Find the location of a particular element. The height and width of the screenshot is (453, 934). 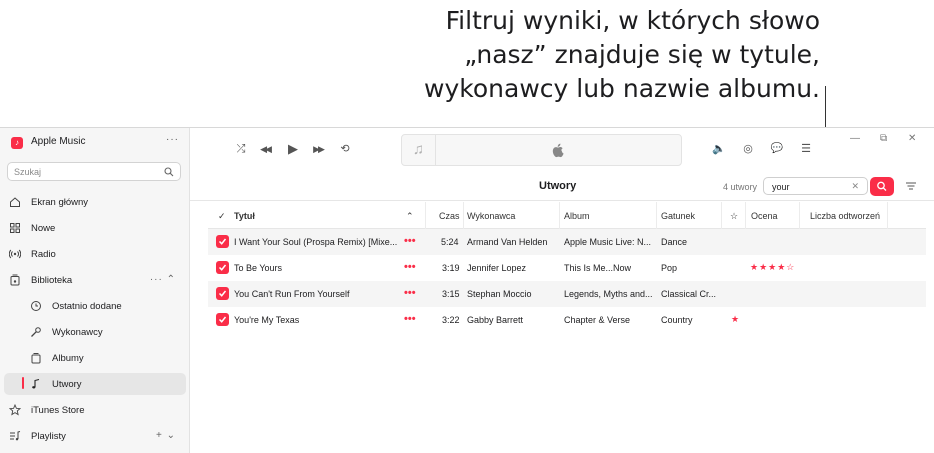

library-more-collapse: ··· ⌃ is located at coordinates (163, 279).